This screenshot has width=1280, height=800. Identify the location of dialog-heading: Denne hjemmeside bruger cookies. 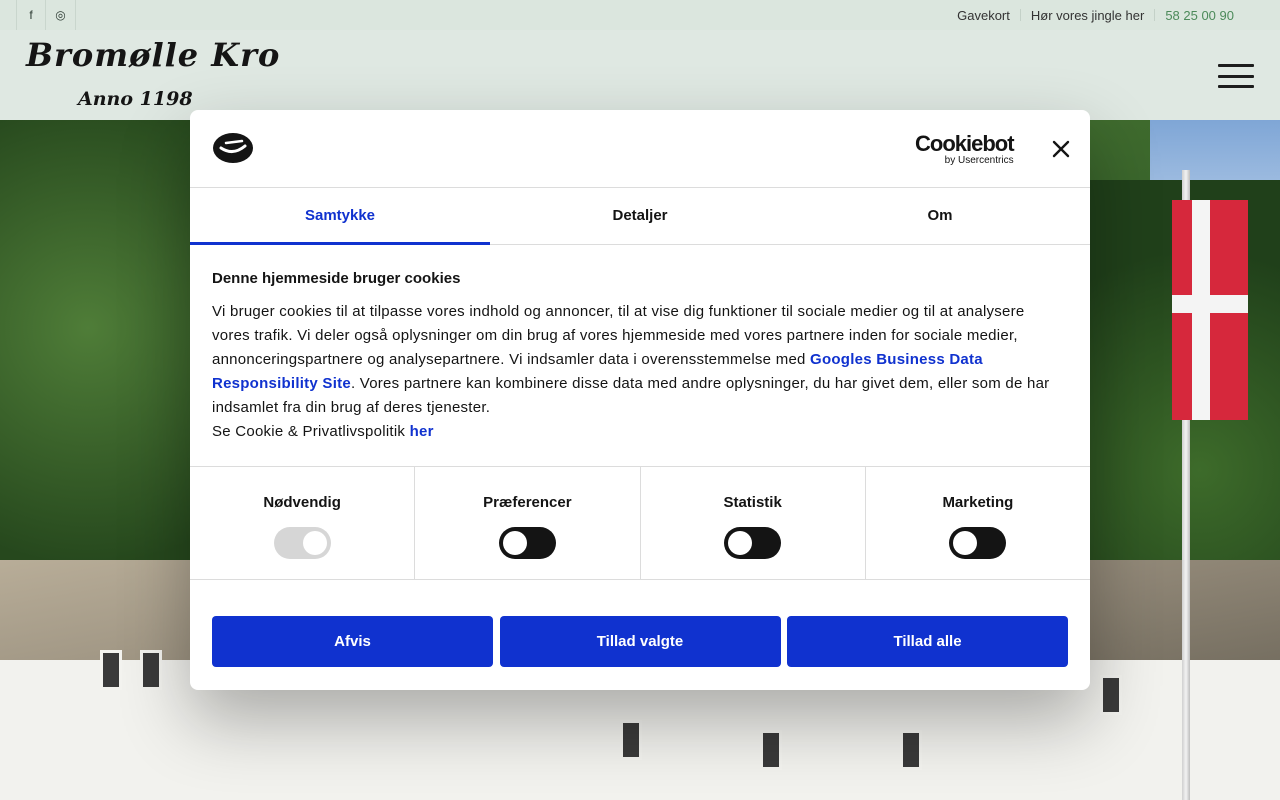
(336, 278).